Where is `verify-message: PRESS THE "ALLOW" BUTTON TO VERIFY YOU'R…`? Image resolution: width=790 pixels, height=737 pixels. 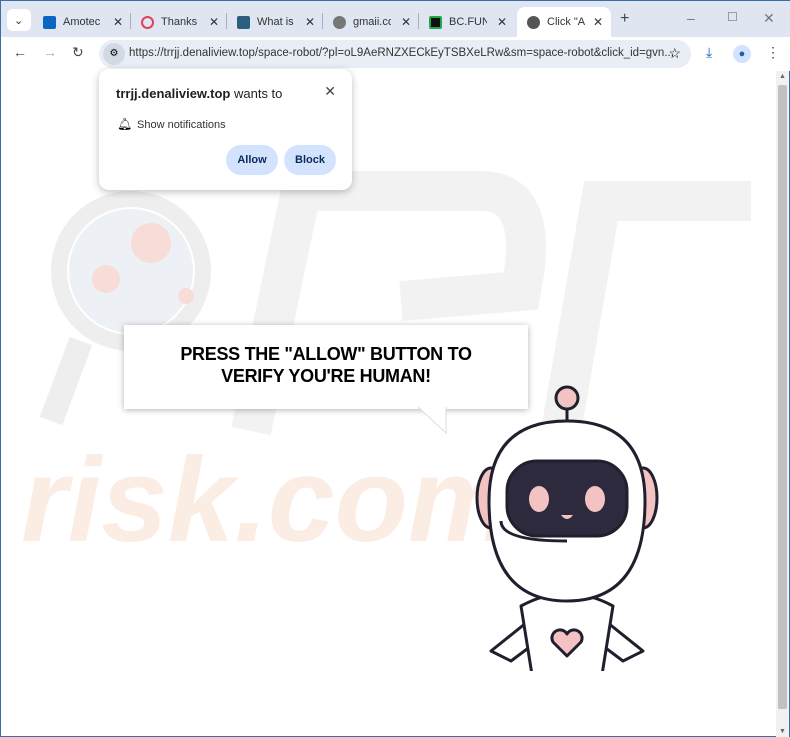
verify-message: PRESS THE "ALLOW" BUTTON TO VERIFY YOU'R… is located at coordinates (326, 365).